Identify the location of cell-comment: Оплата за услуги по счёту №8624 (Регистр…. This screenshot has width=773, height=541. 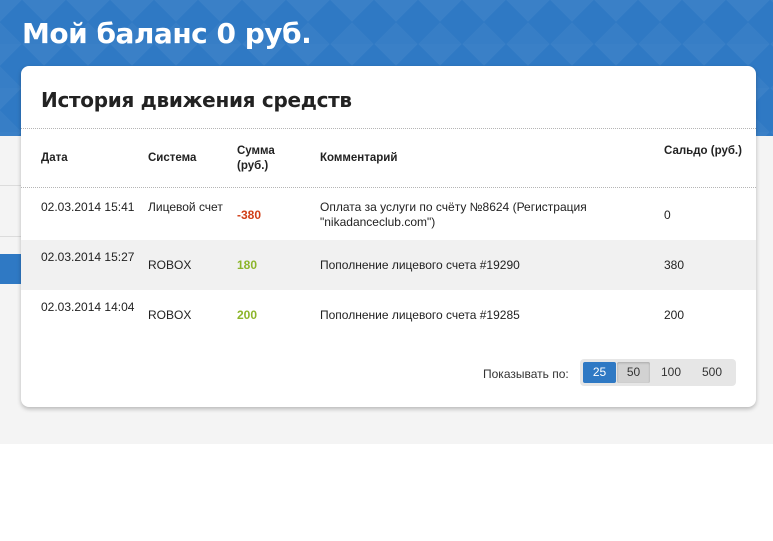
(453, 214).